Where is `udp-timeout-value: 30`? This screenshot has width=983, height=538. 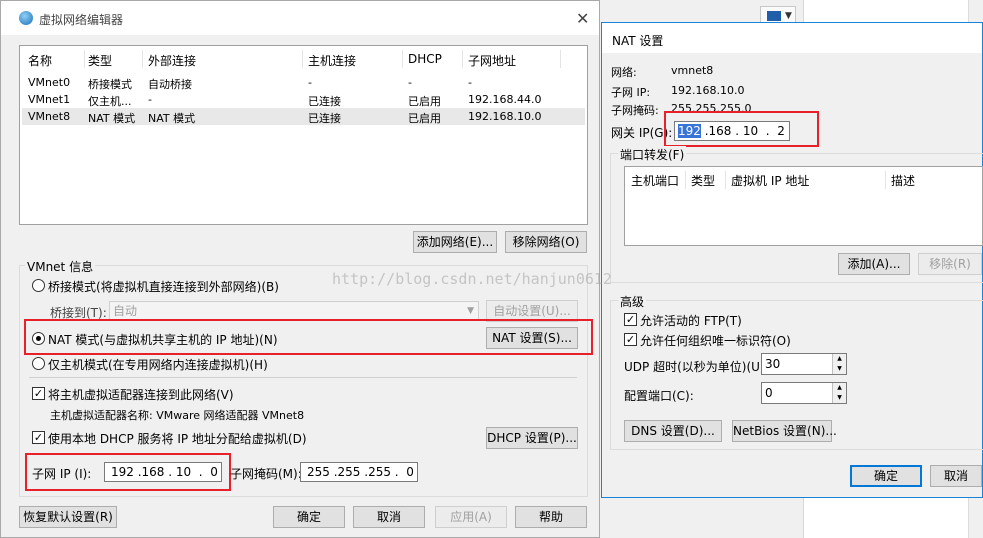
udp-timeout-value: 30 is located at coordinates (773, 364).